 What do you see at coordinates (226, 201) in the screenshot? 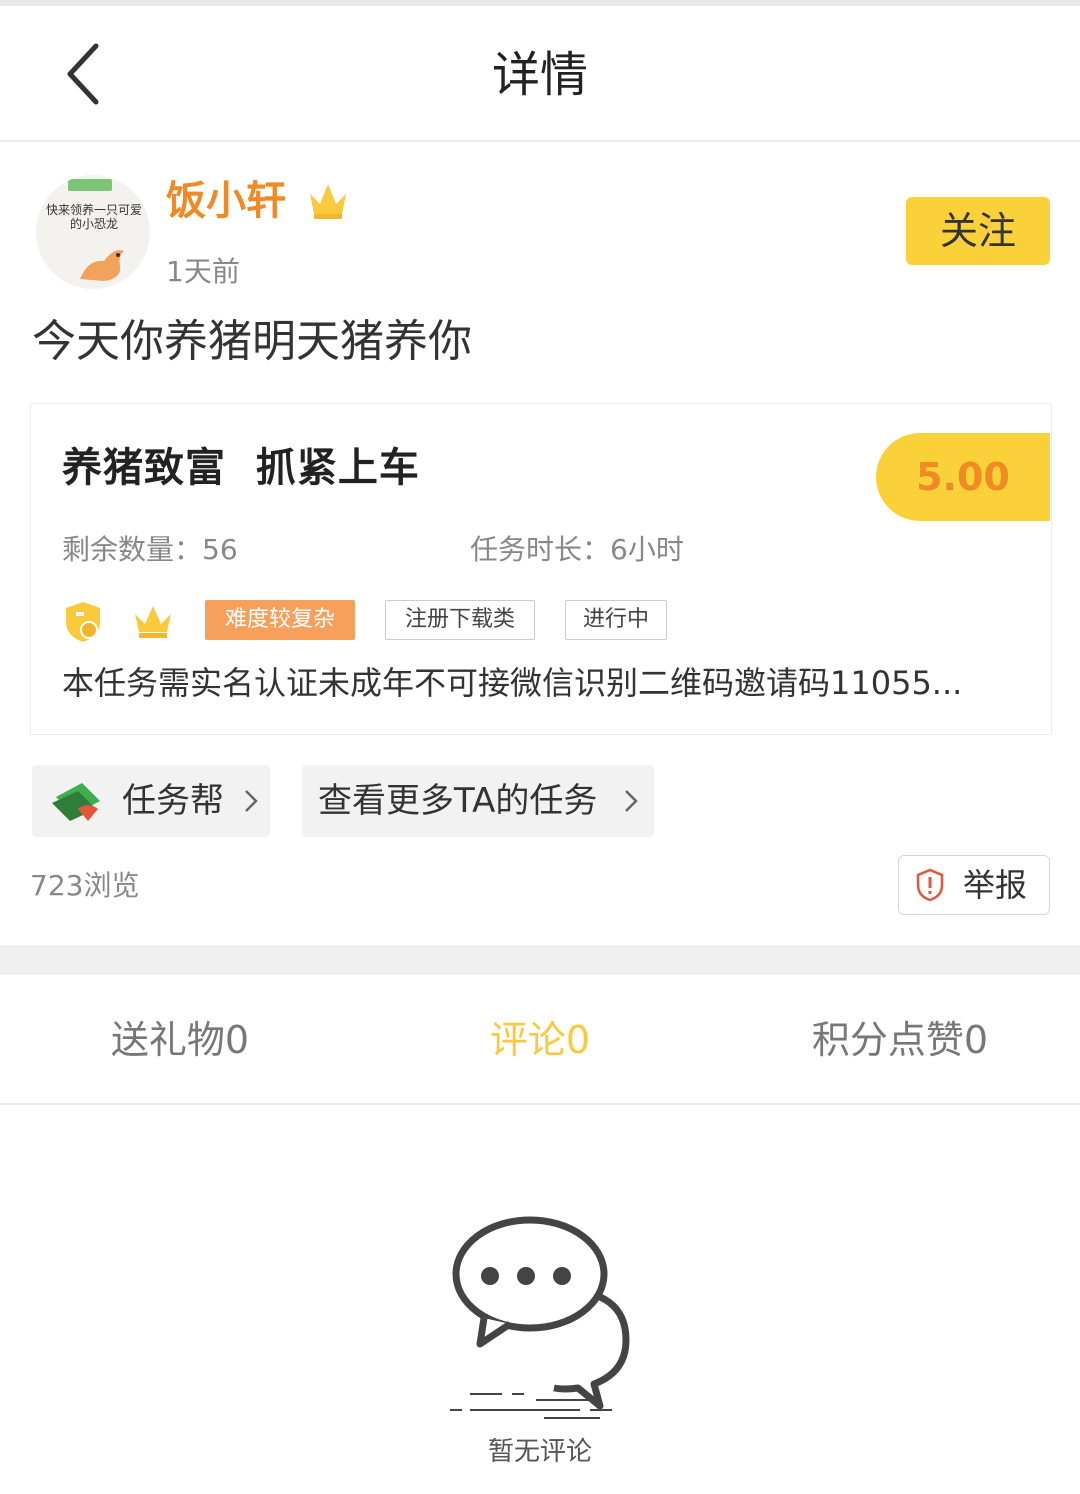
I see `author-name: 饭小轩` at bounding box center [226, 201].